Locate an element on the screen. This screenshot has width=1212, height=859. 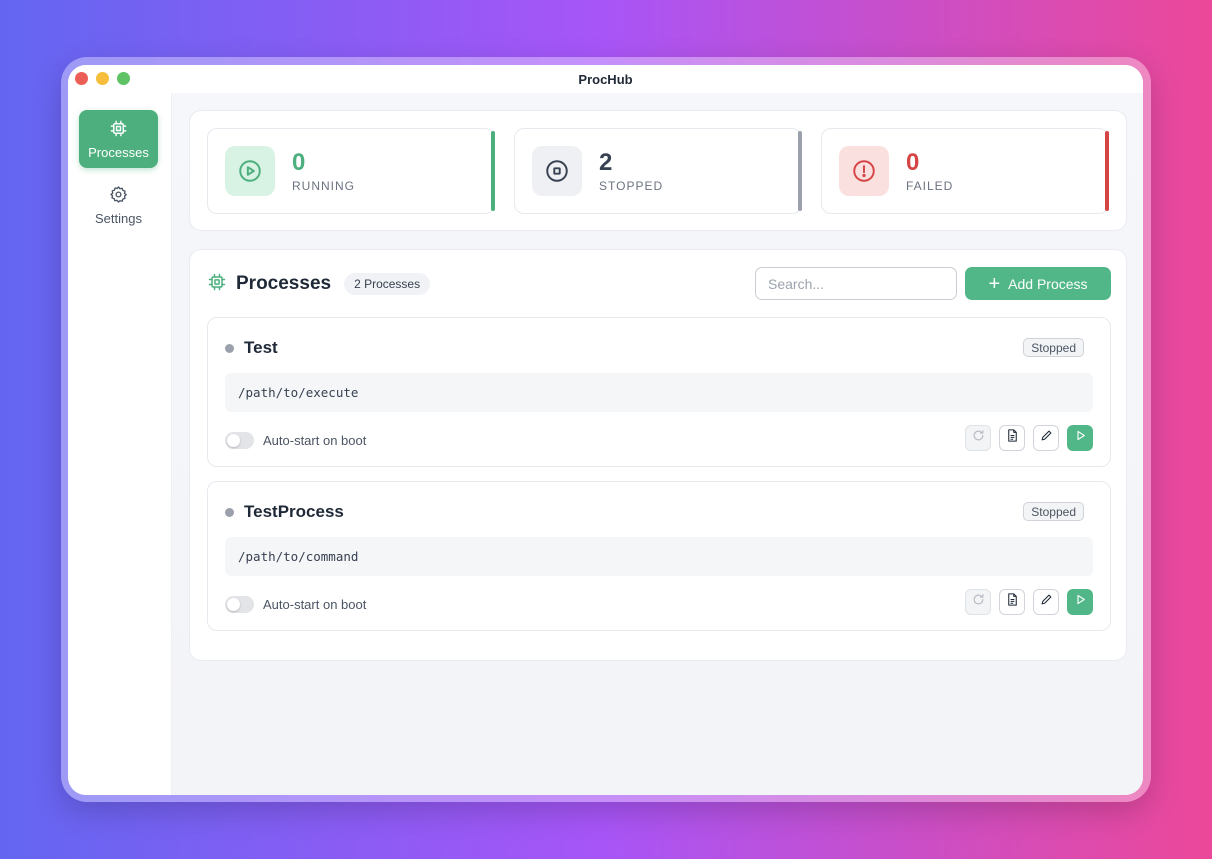
stats-panel: 0 RUNNING 2 STOPPED 0 FAILED is located at coordinates (658, 170).